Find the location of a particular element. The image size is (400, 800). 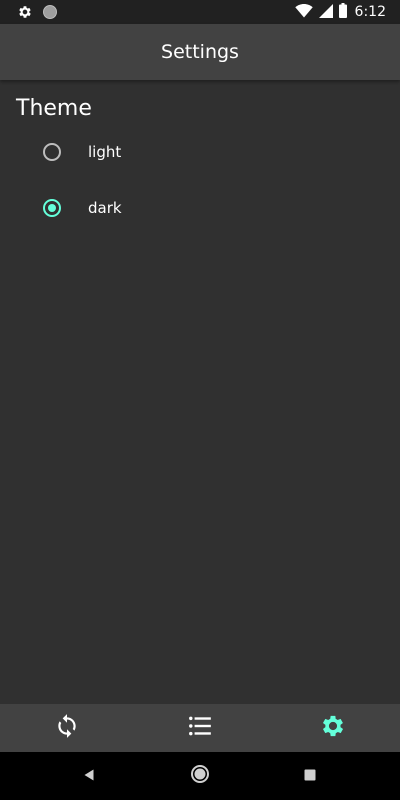

status-time: 6:12 is located at coordinates (370, 12).